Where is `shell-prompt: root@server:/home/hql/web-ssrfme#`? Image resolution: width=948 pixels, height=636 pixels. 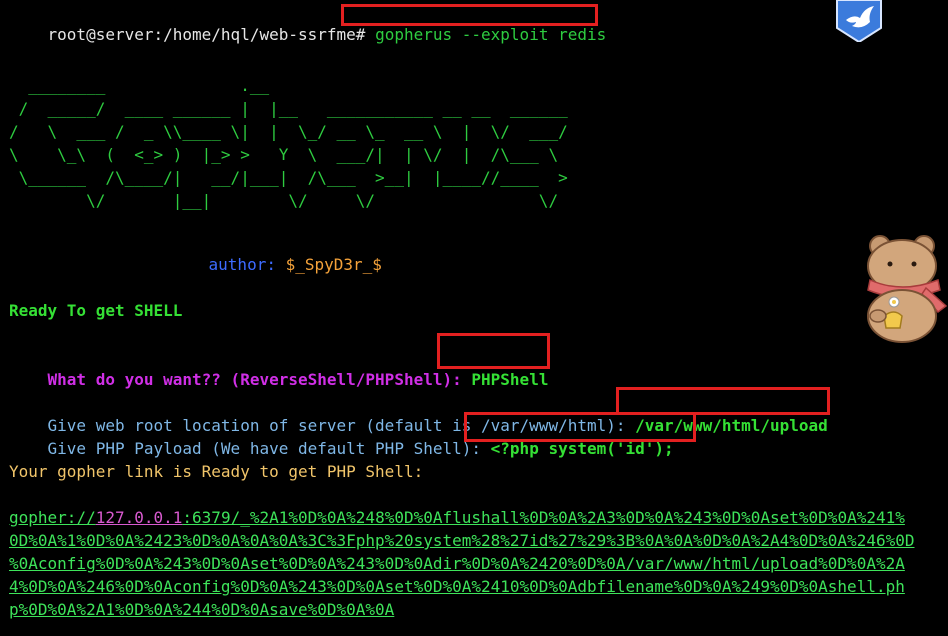
shell-prompt: root@server:/home/hql/web-ssrfme# is located at coordinates (206, 34).